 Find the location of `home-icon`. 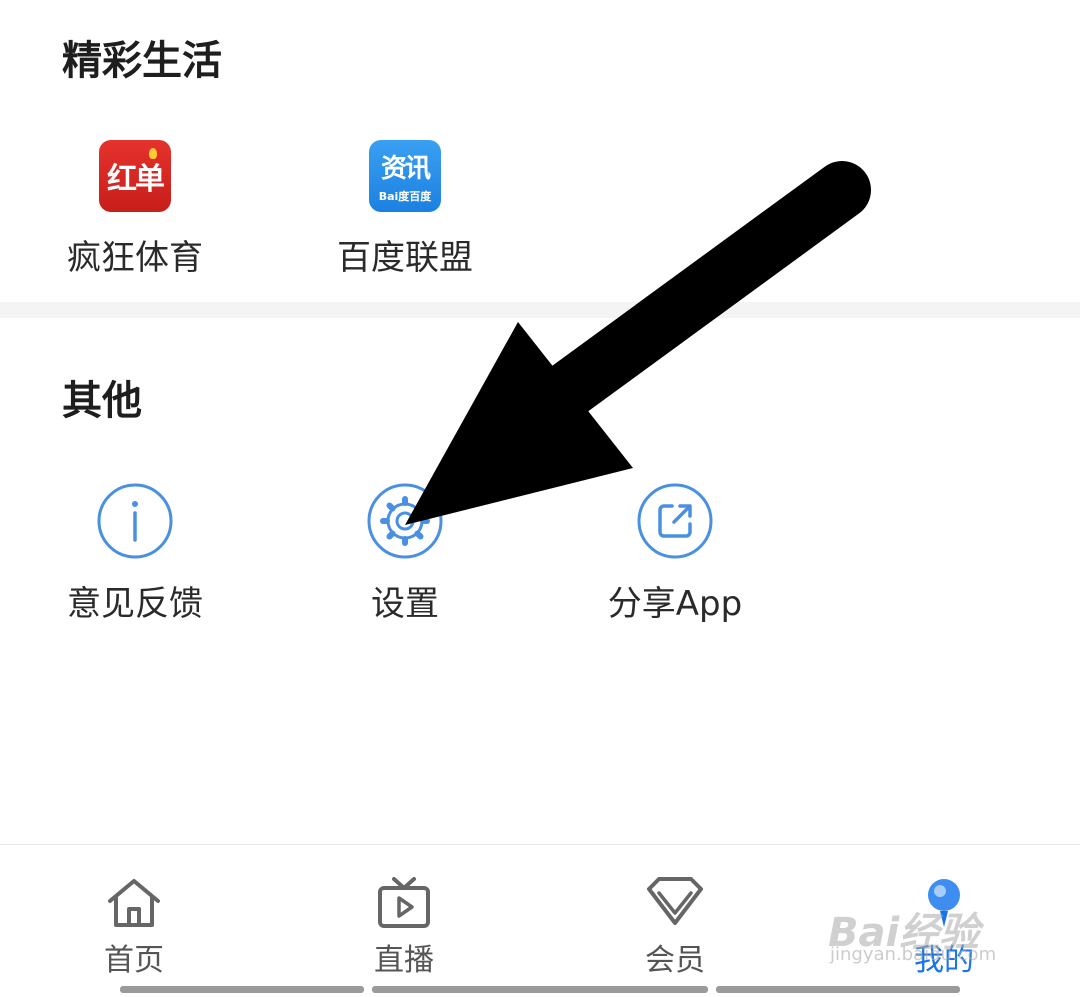

home-icon is located at coordinates (134, 903).